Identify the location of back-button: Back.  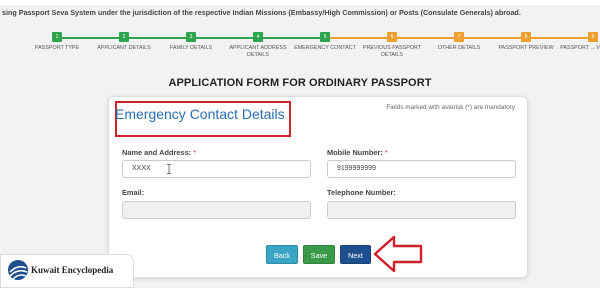
(282, 254).